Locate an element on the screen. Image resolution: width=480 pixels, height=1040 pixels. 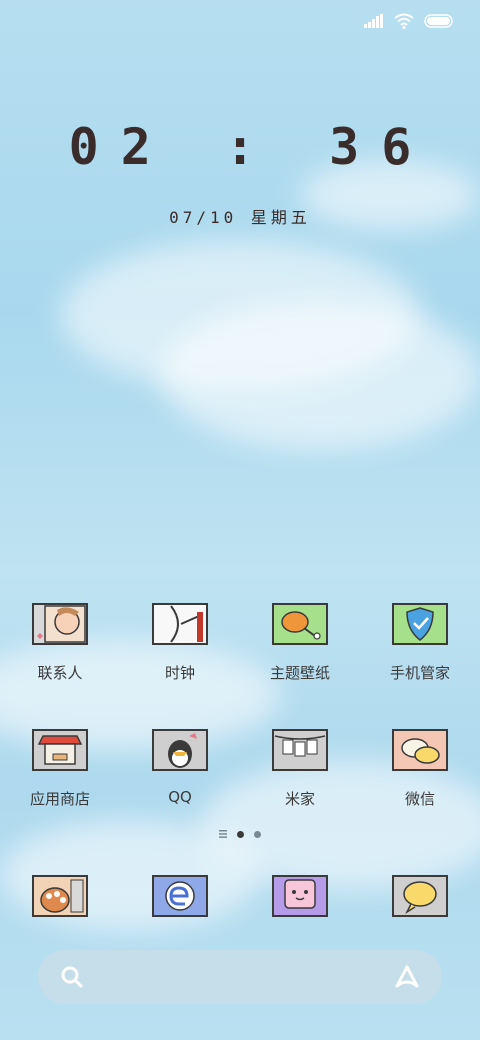
page-dot-active is located at coordinates (240, 834).